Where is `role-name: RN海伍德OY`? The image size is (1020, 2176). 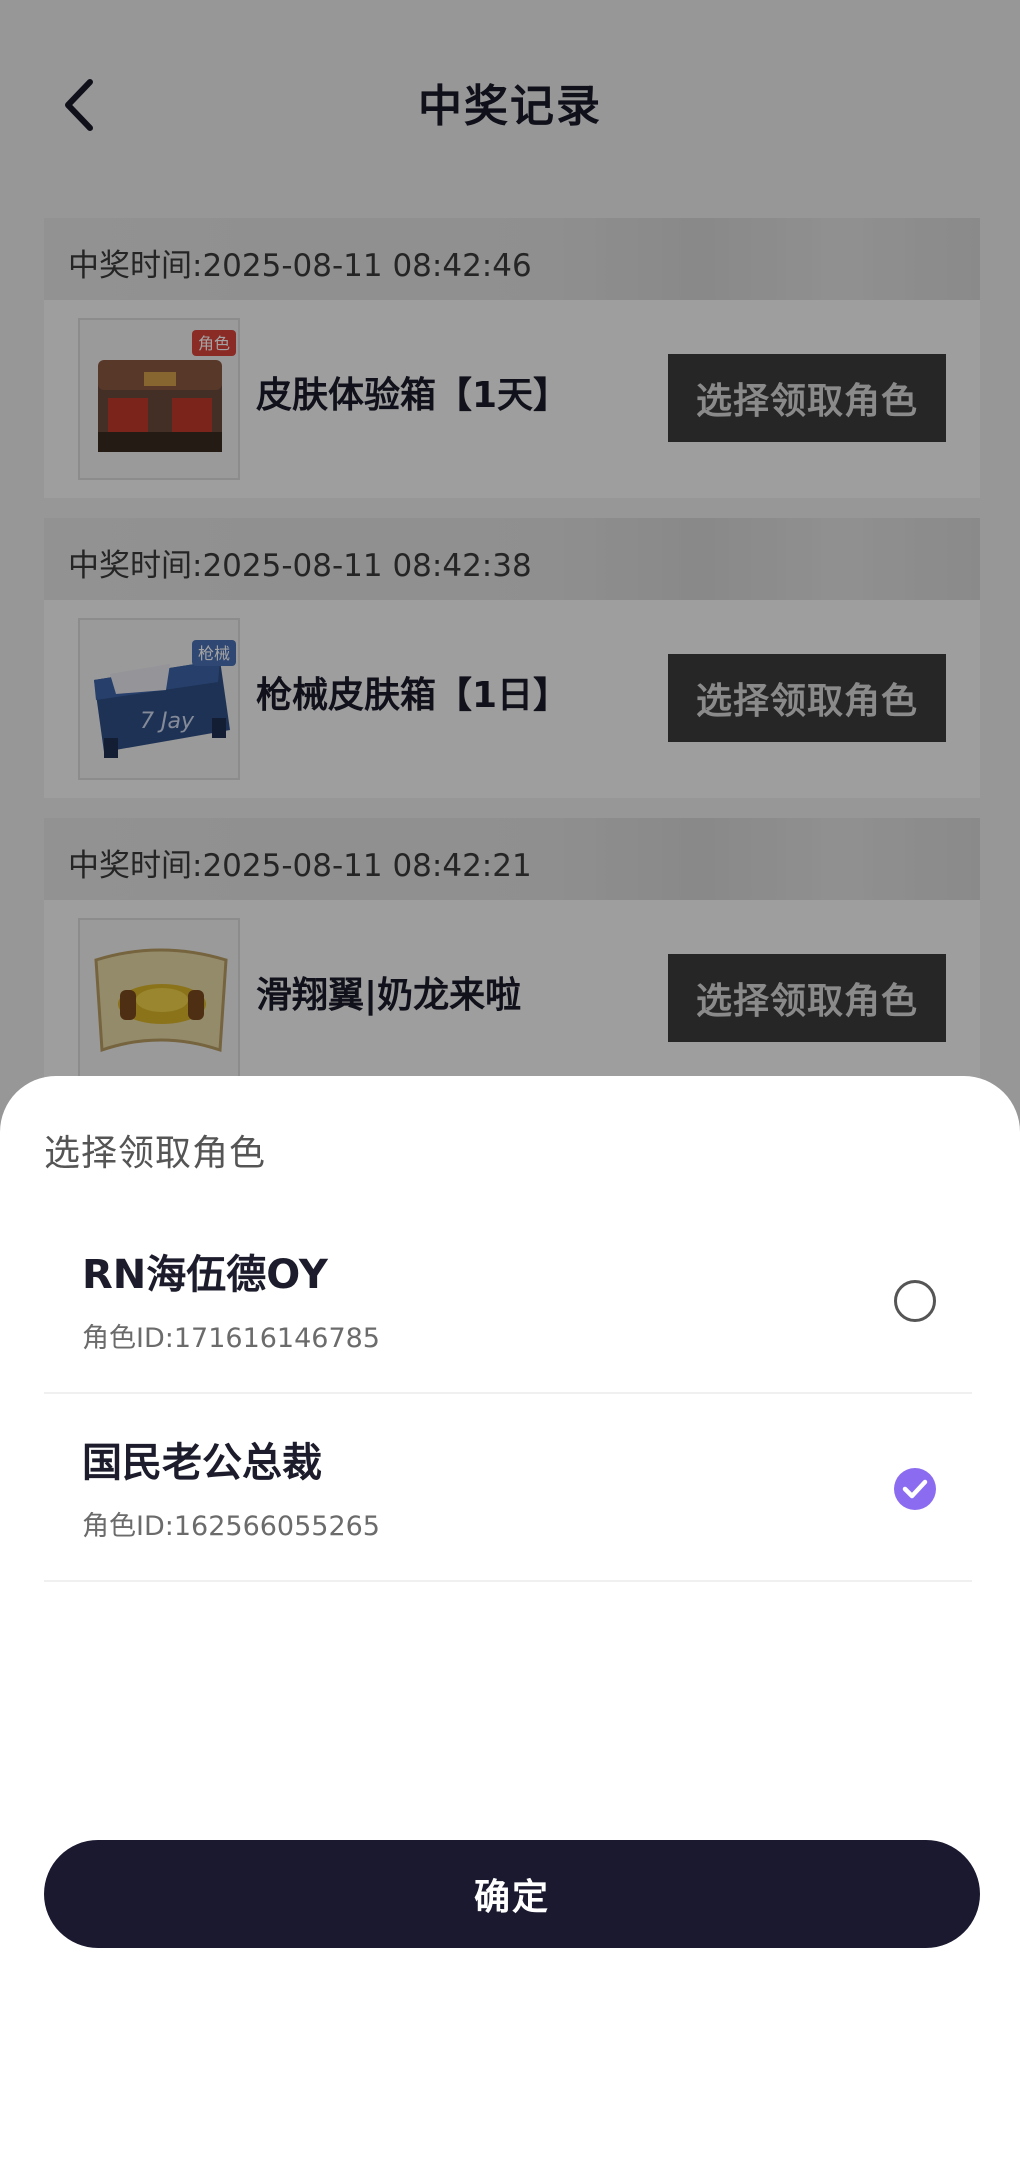
role-name: RN海伍德OY is located at coordinates (205, 1275).